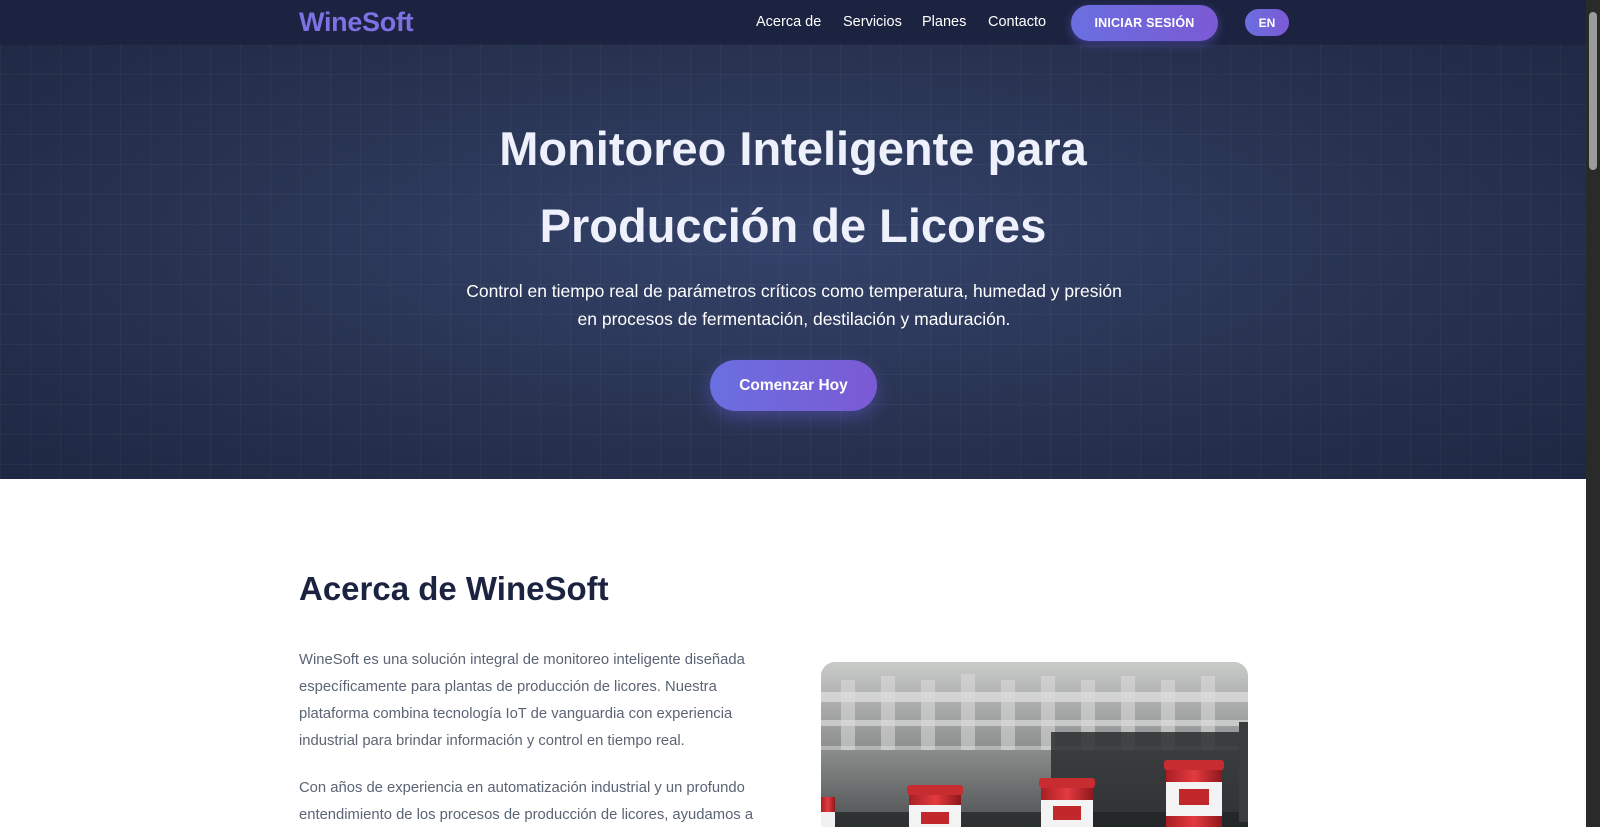 This screenshot has height=827, width=1600. Describe the element at coordinates (944, 22) in the screenshot. I see `nav-link-planes: Planes` at that location.